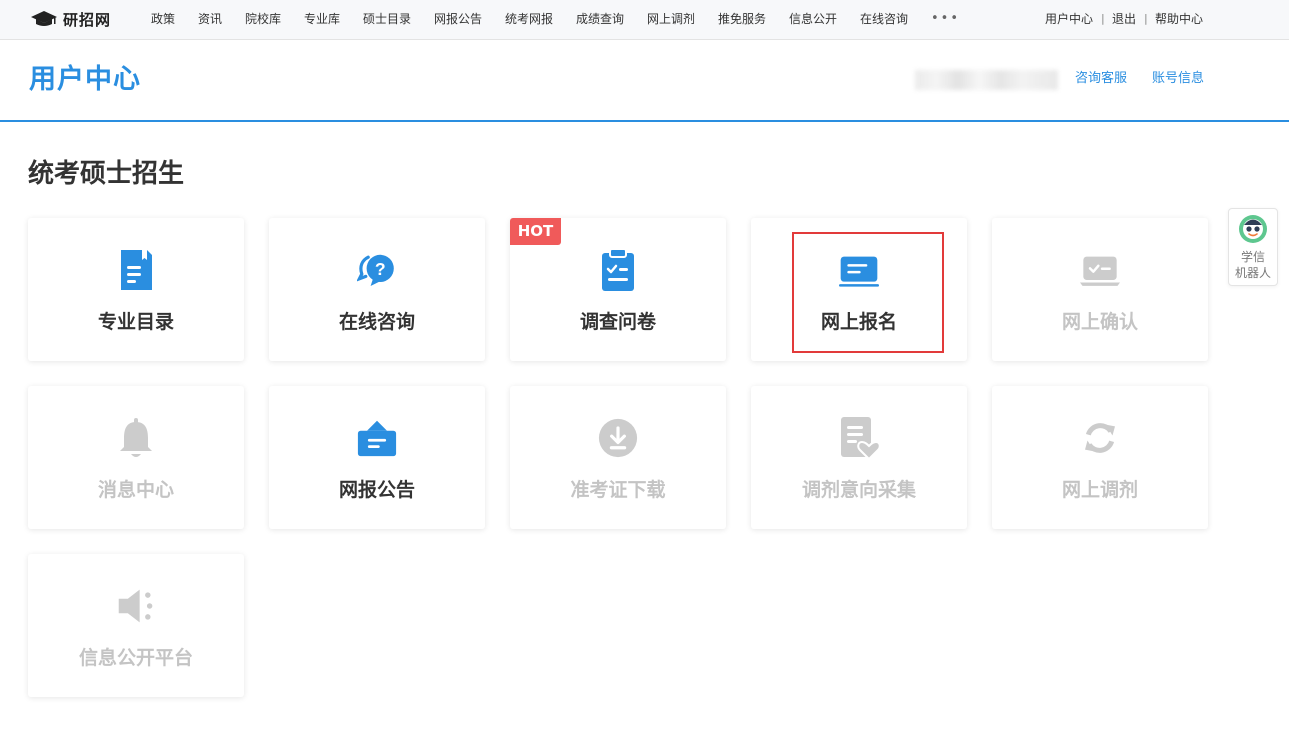 The height and width of the screenshot is (729, 1289). I want to click on logo-text: 研招网, so click(87, 19).